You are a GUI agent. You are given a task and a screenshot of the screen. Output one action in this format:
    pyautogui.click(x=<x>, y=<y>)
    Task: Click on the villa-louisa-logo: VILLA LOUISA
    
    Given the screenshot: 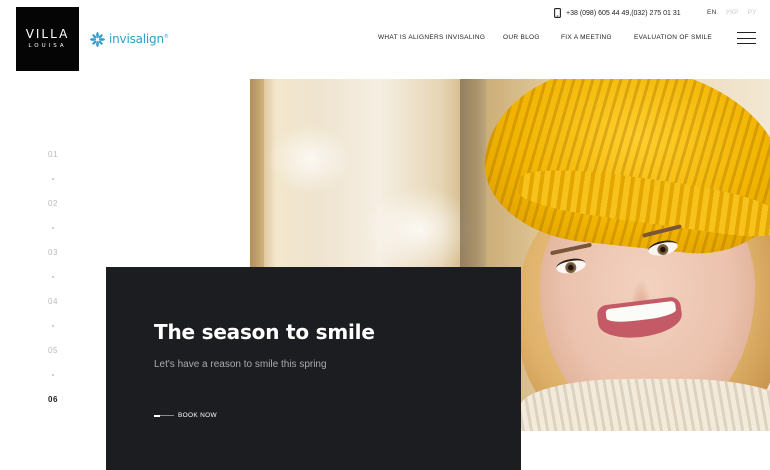 What is the action you would take?
    pyautogui.click(x=47, y=39)
    